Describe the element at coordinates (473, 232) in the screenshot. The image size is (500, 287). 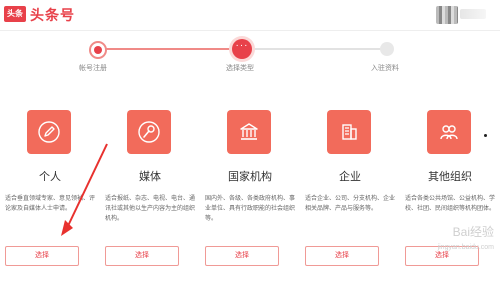
I see `watermark-line-1: Bai经验` at that location.